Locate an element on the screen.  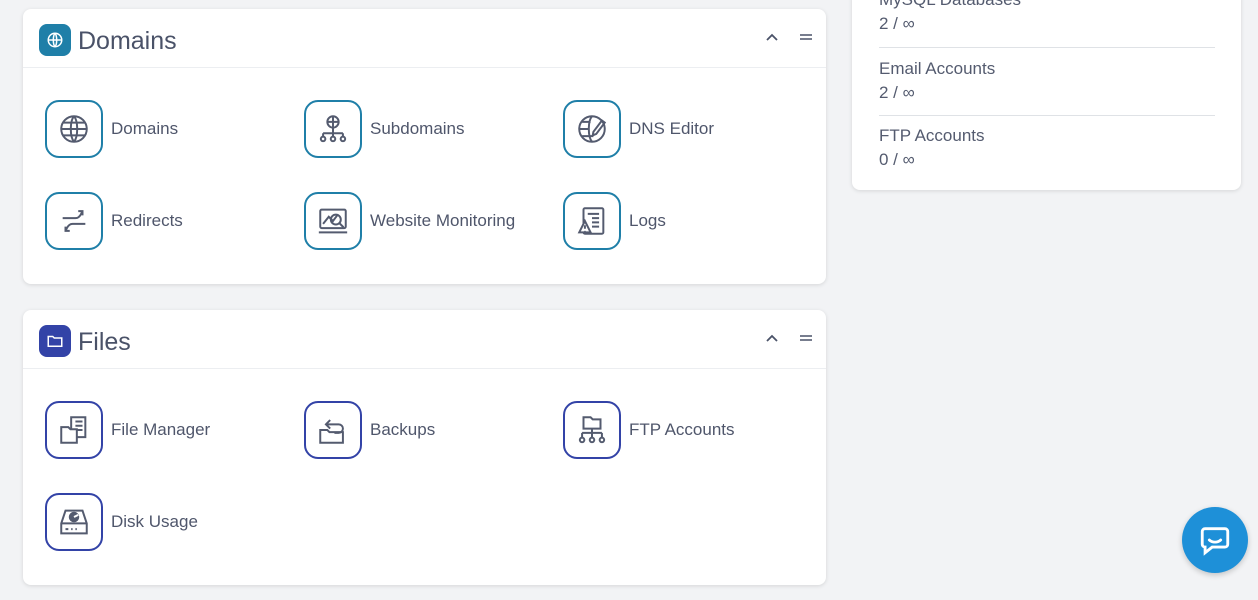
disk-drive-icon is located at coordinates (74, 522).